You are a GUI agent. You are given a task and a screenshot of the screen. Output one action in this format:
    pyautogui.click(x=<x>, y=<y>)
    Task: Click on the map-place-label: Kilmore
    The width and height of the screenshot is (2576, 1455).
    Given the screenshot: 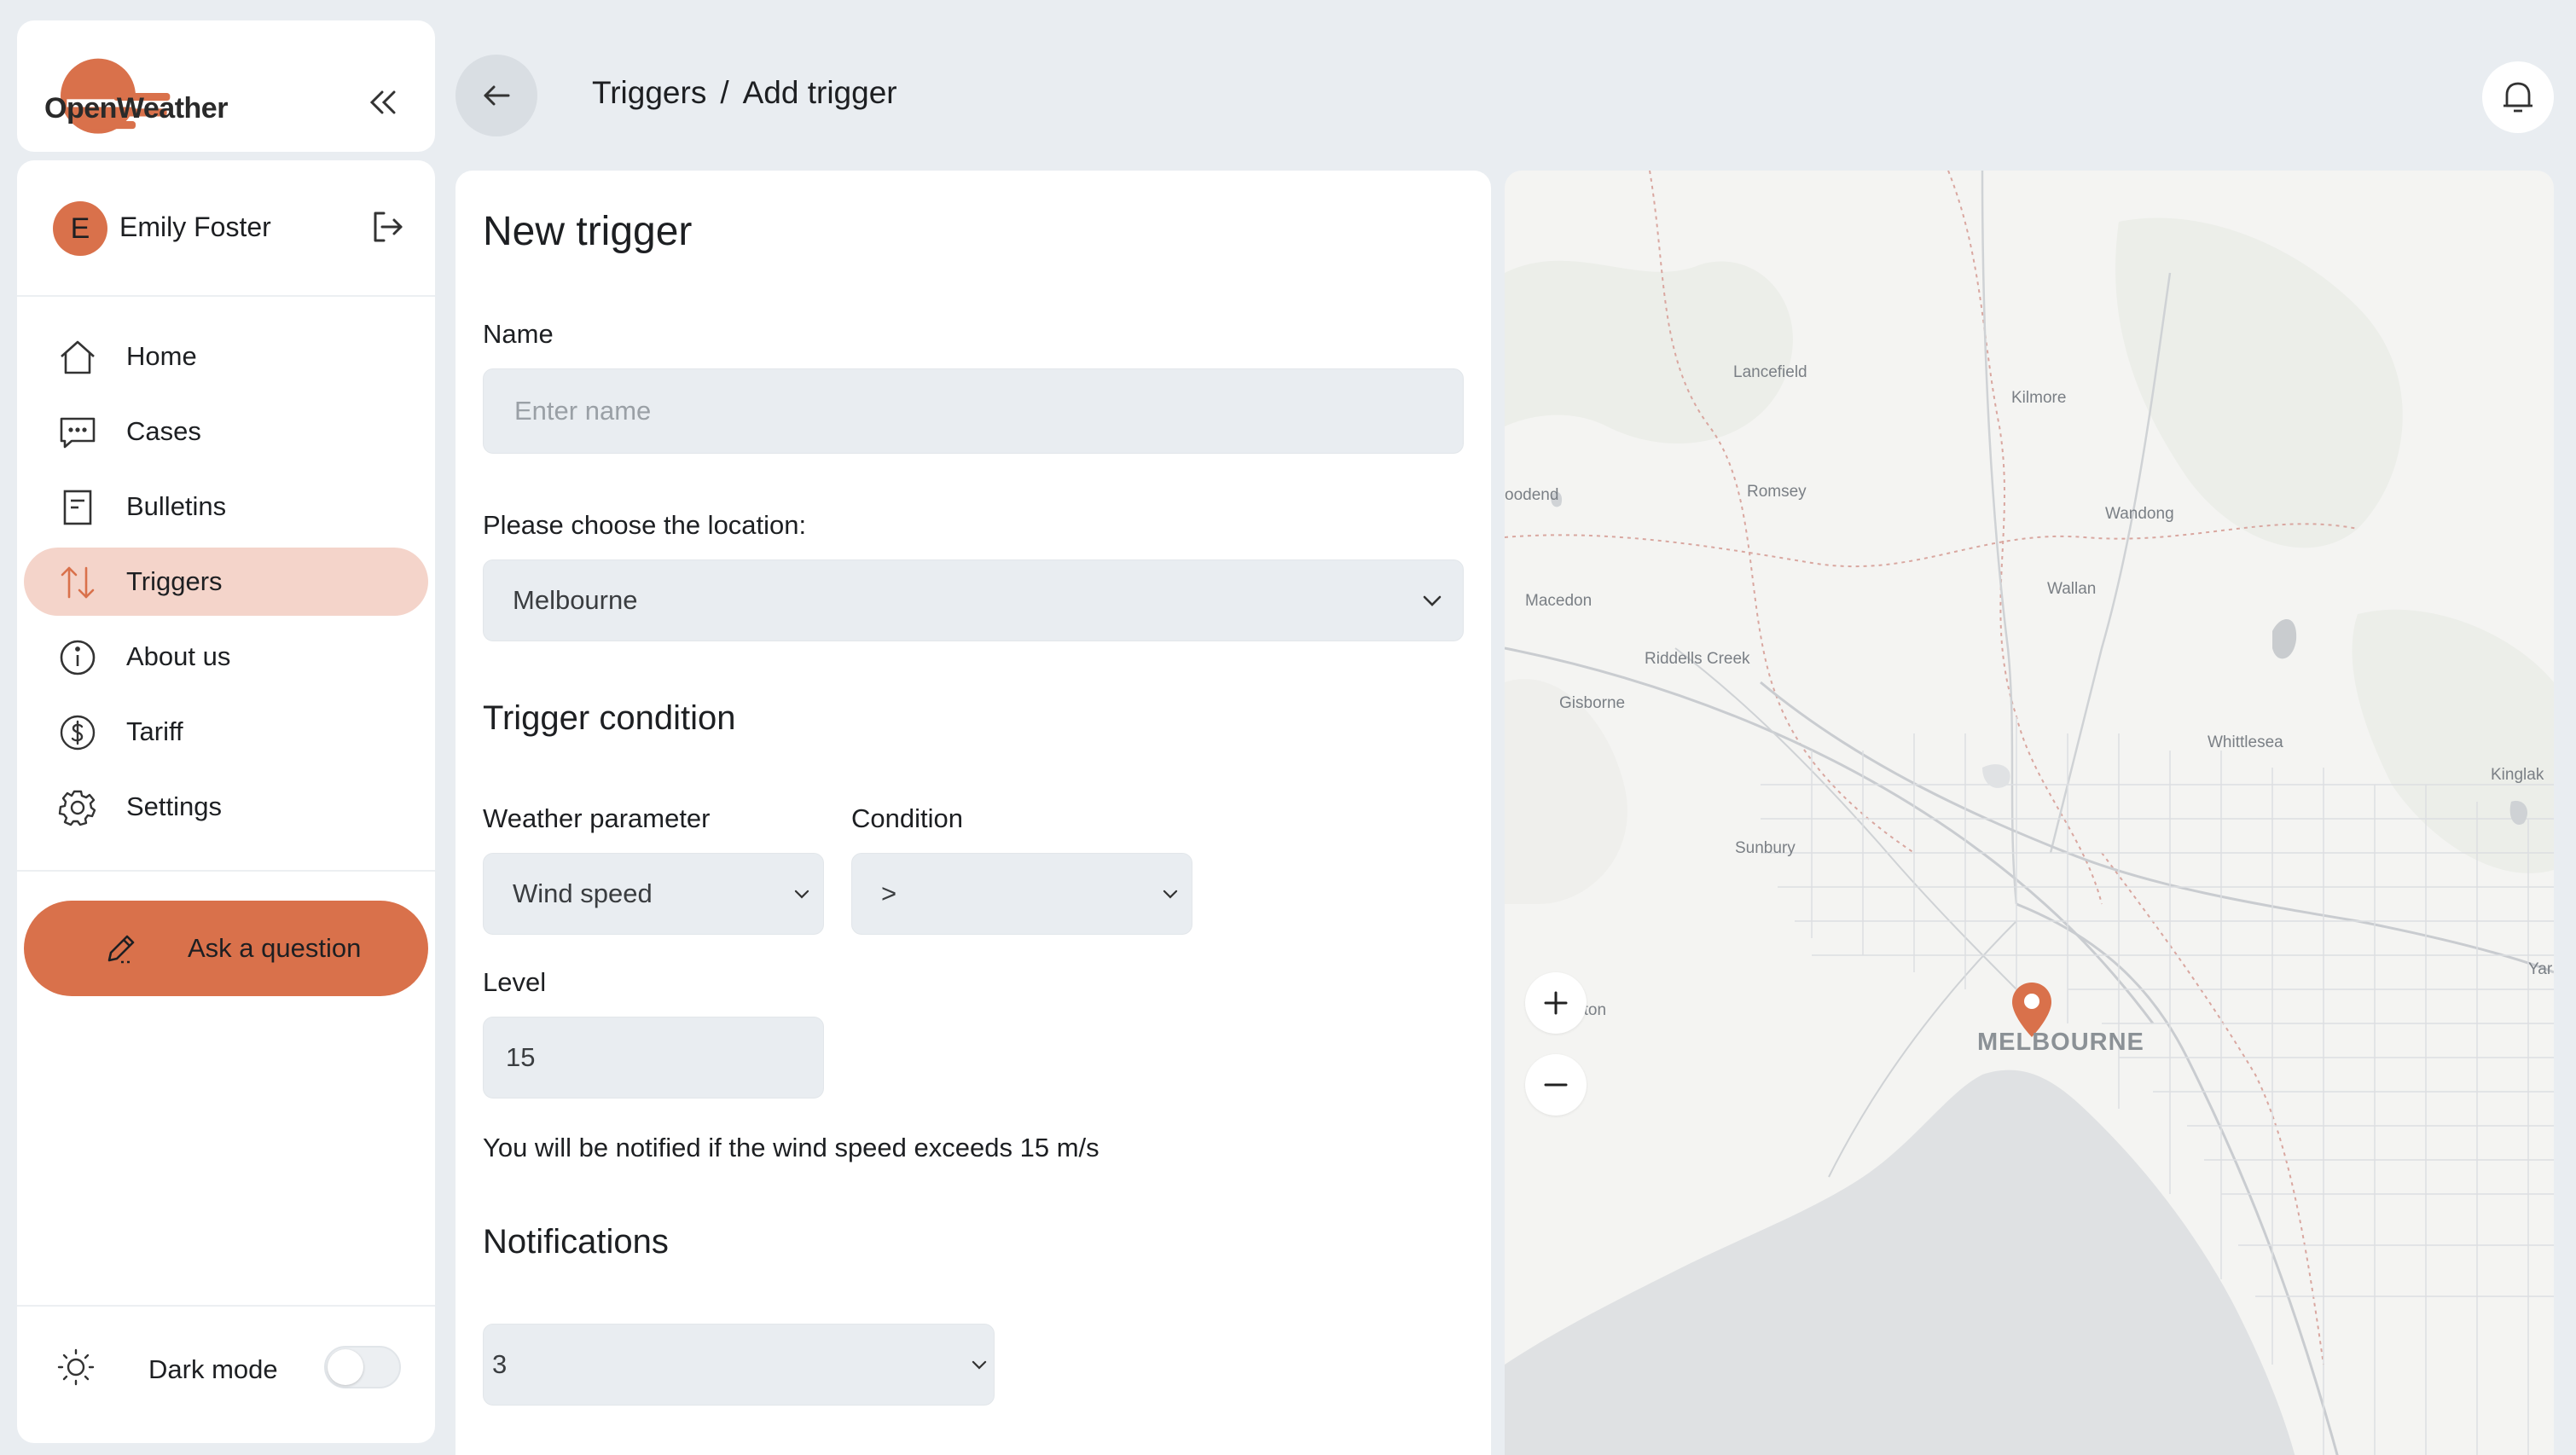 What is the action you would take?
    pyautogui.click(x=2039, y=398)
    